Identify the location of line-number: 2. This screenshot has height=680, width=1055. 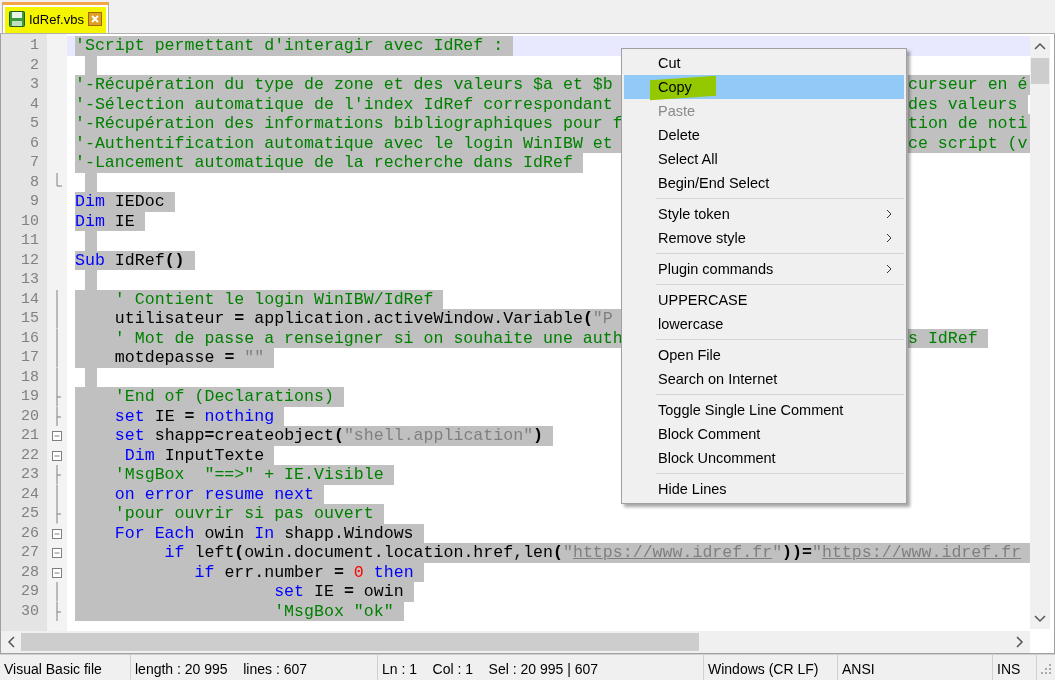
(34, 65).